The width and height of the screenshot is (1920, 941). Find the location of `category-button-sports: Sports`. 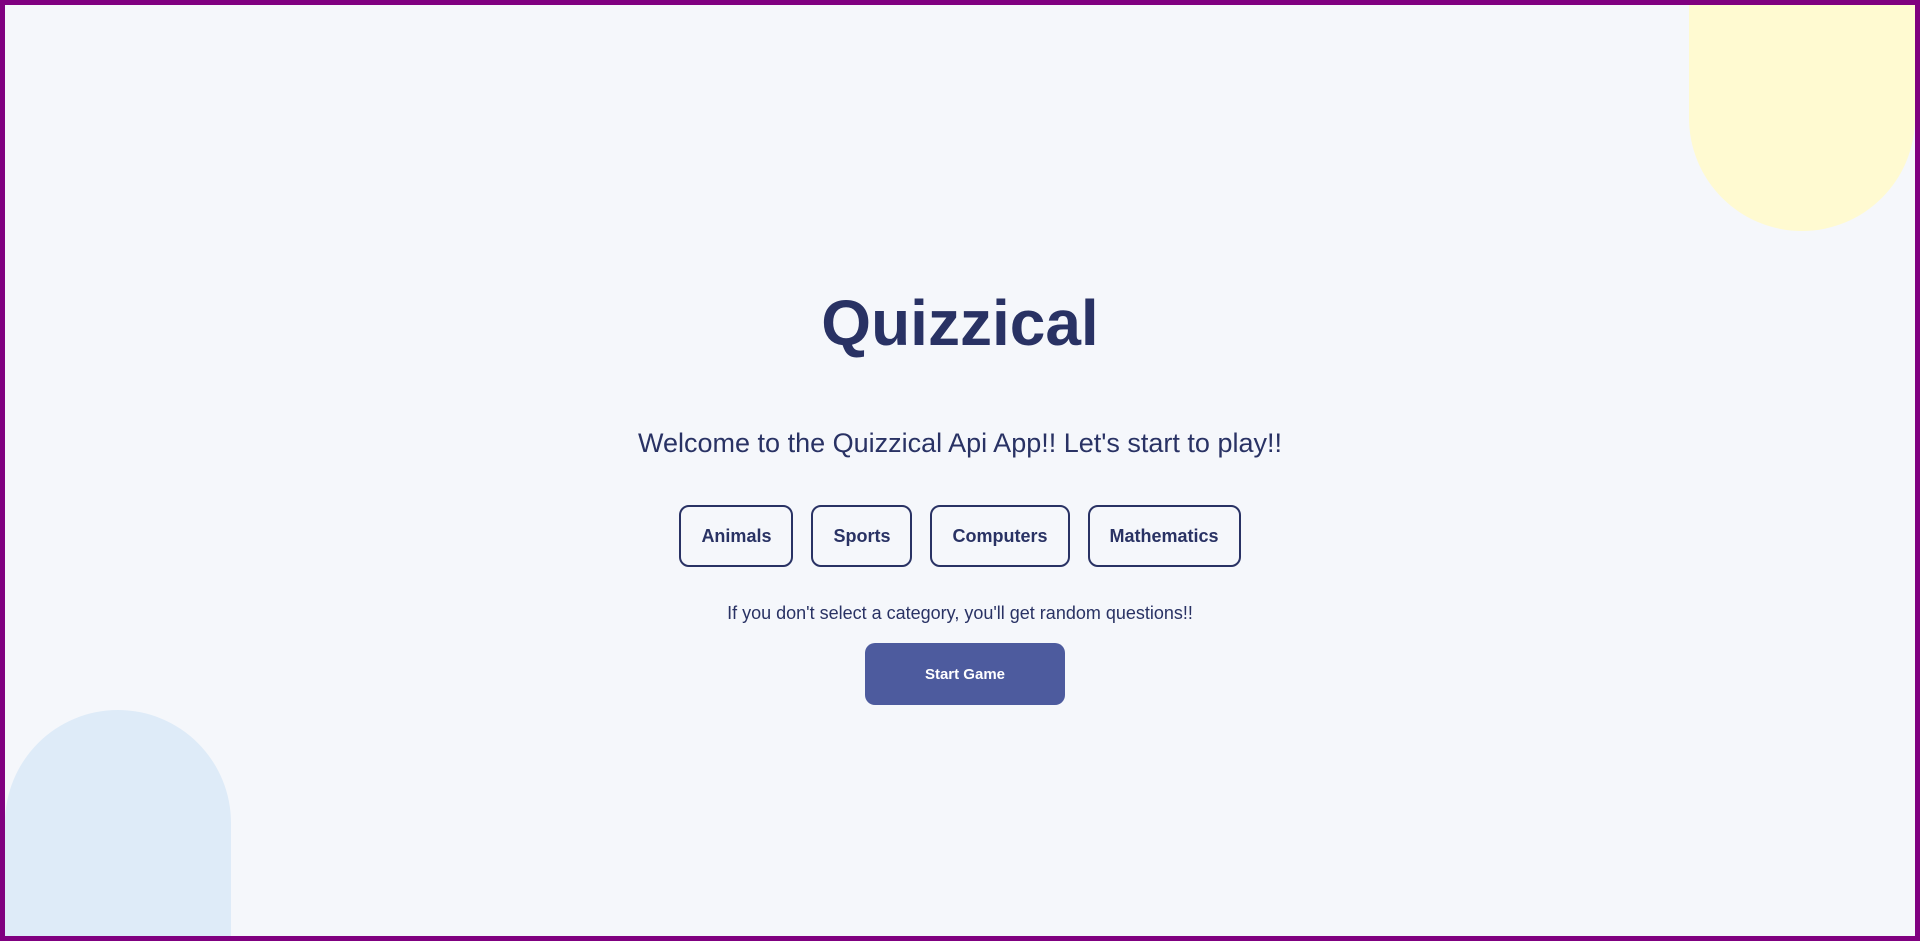

category-button-sports: Sports is located at coordinates (862, 536).